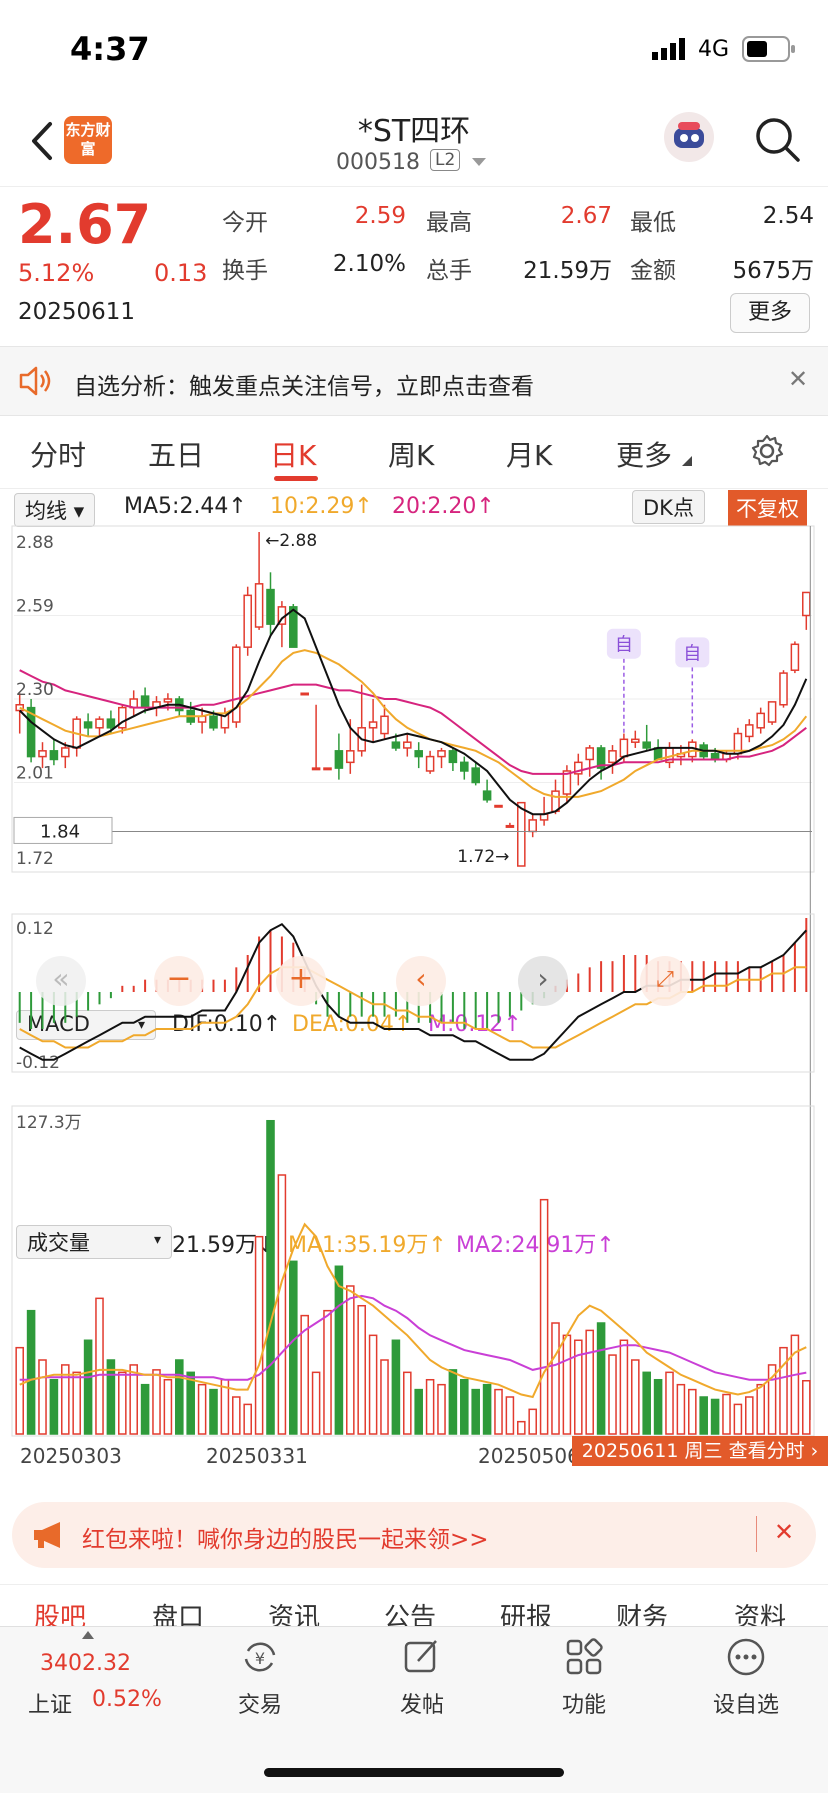  I want to click on subtab-news: 资讯, so click(294, 1612).